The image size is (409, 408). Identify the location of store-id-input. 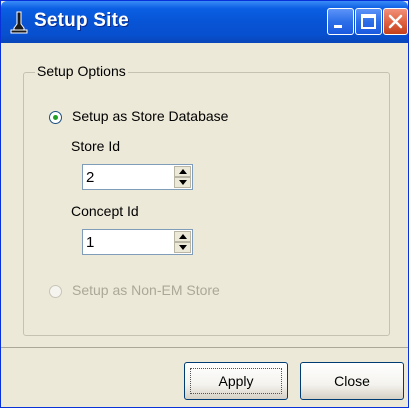
(129, 177).